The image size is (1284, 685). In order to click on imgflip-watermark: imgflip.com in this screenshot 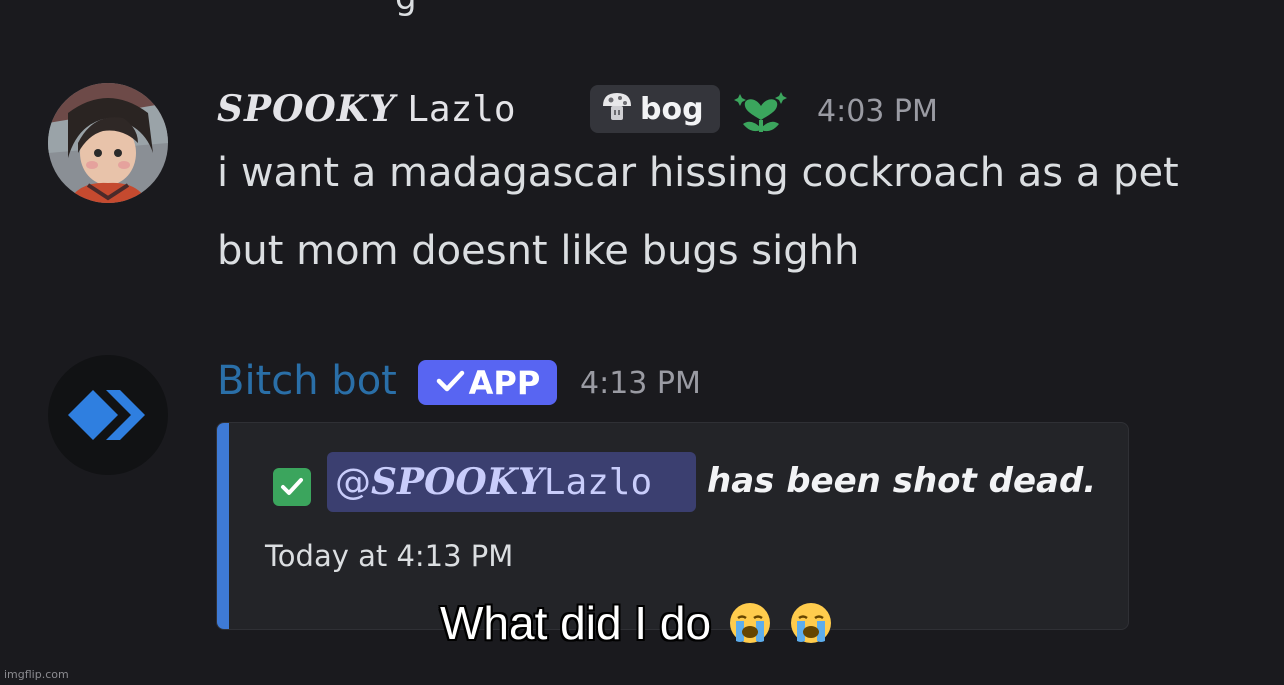, I will do `click(36, 674)`.